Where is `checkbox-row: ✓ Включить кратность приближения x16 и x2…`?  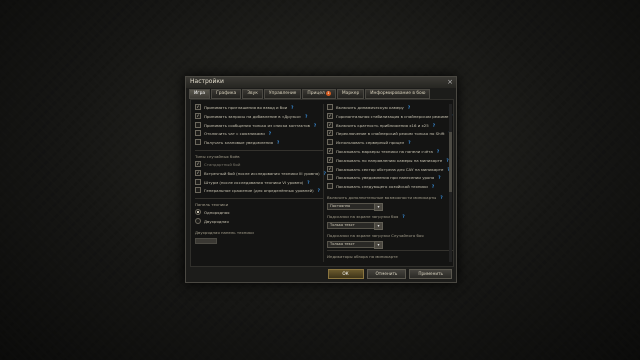 checkbox-row: ✓ Включить кратность приближения x16 и x2… is located at coordinates (390, 126).